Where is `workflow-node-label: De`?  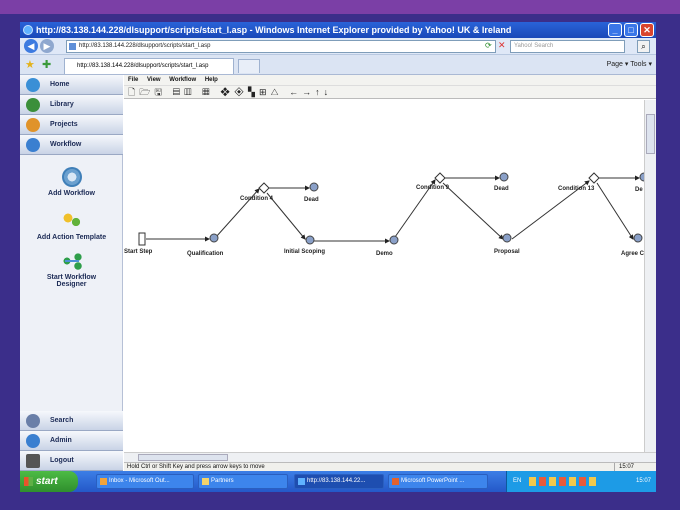
workflow-node-label: De is located at coordinates (639, 190).